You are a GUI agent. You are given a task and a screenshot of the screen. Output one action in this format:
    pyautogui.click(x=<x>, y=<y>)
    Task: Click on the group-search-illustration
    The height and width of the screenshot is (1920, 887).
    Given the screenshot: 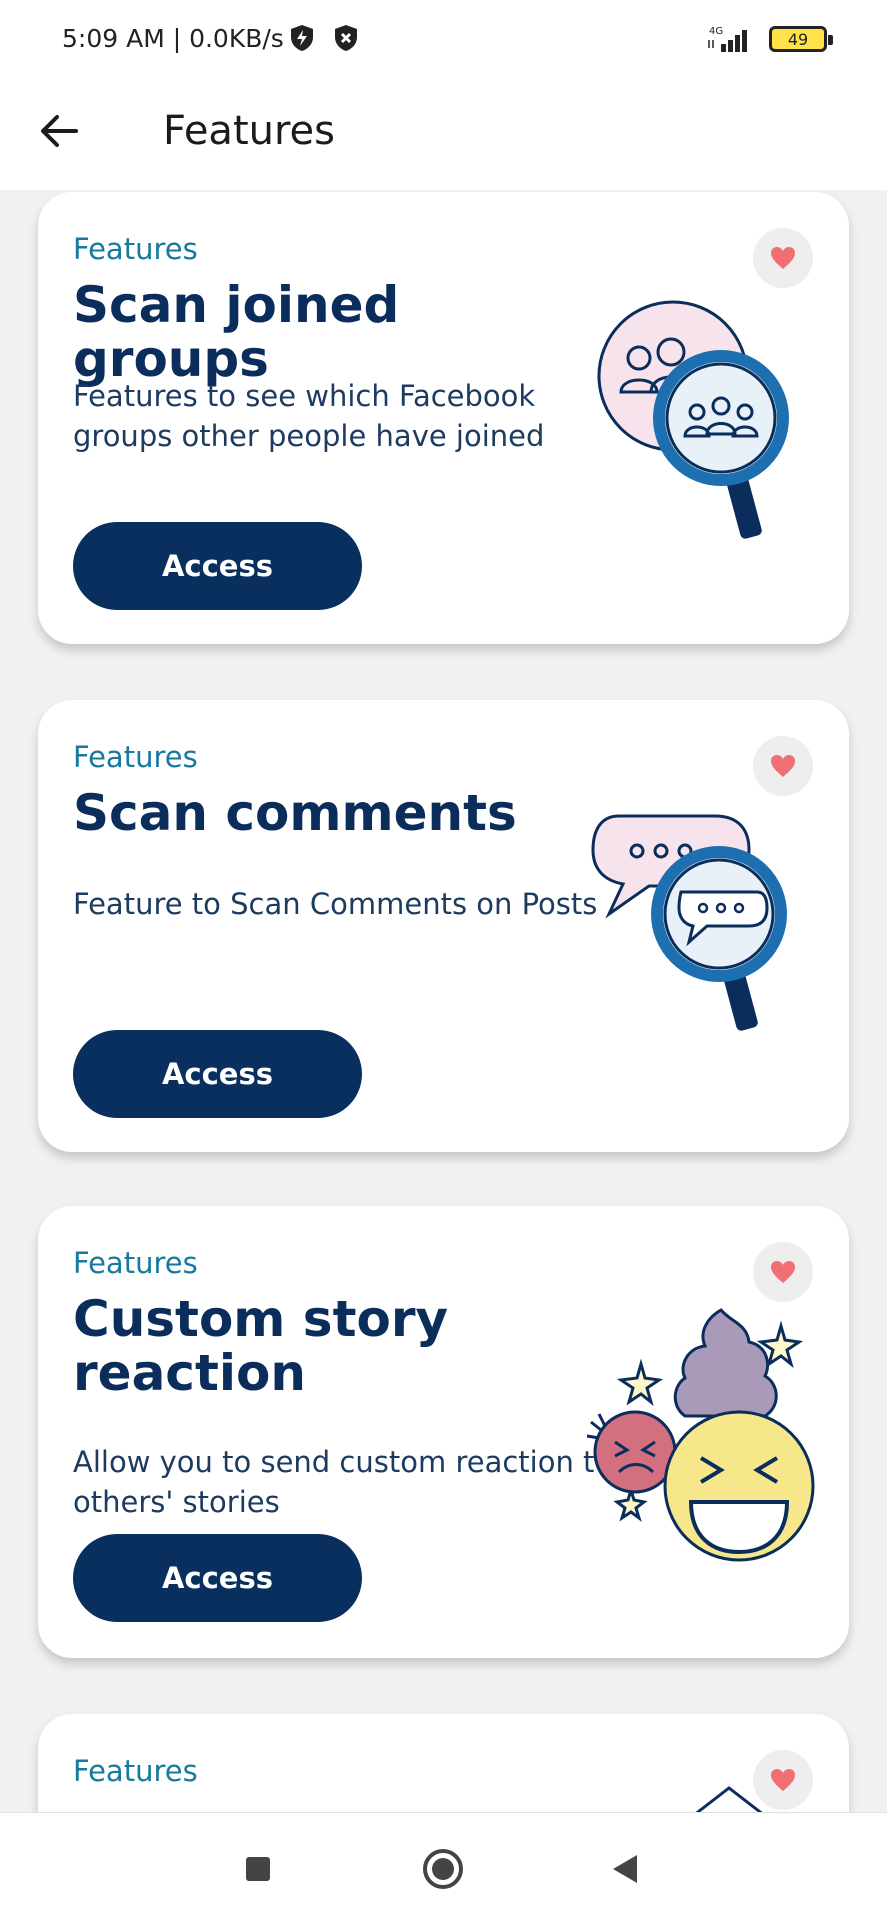 What is the action you would take?
    pyautogui.click(x=693, y=419)
    